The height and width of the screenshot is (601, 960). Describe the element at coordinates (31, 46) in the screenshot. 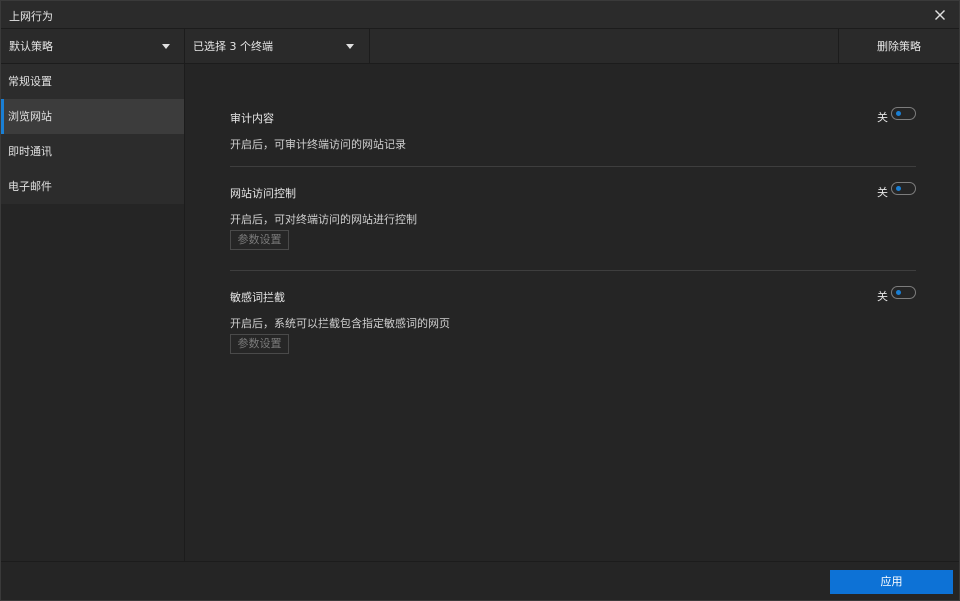

I see `policy-dropdown-value: 默认策略` at that location.